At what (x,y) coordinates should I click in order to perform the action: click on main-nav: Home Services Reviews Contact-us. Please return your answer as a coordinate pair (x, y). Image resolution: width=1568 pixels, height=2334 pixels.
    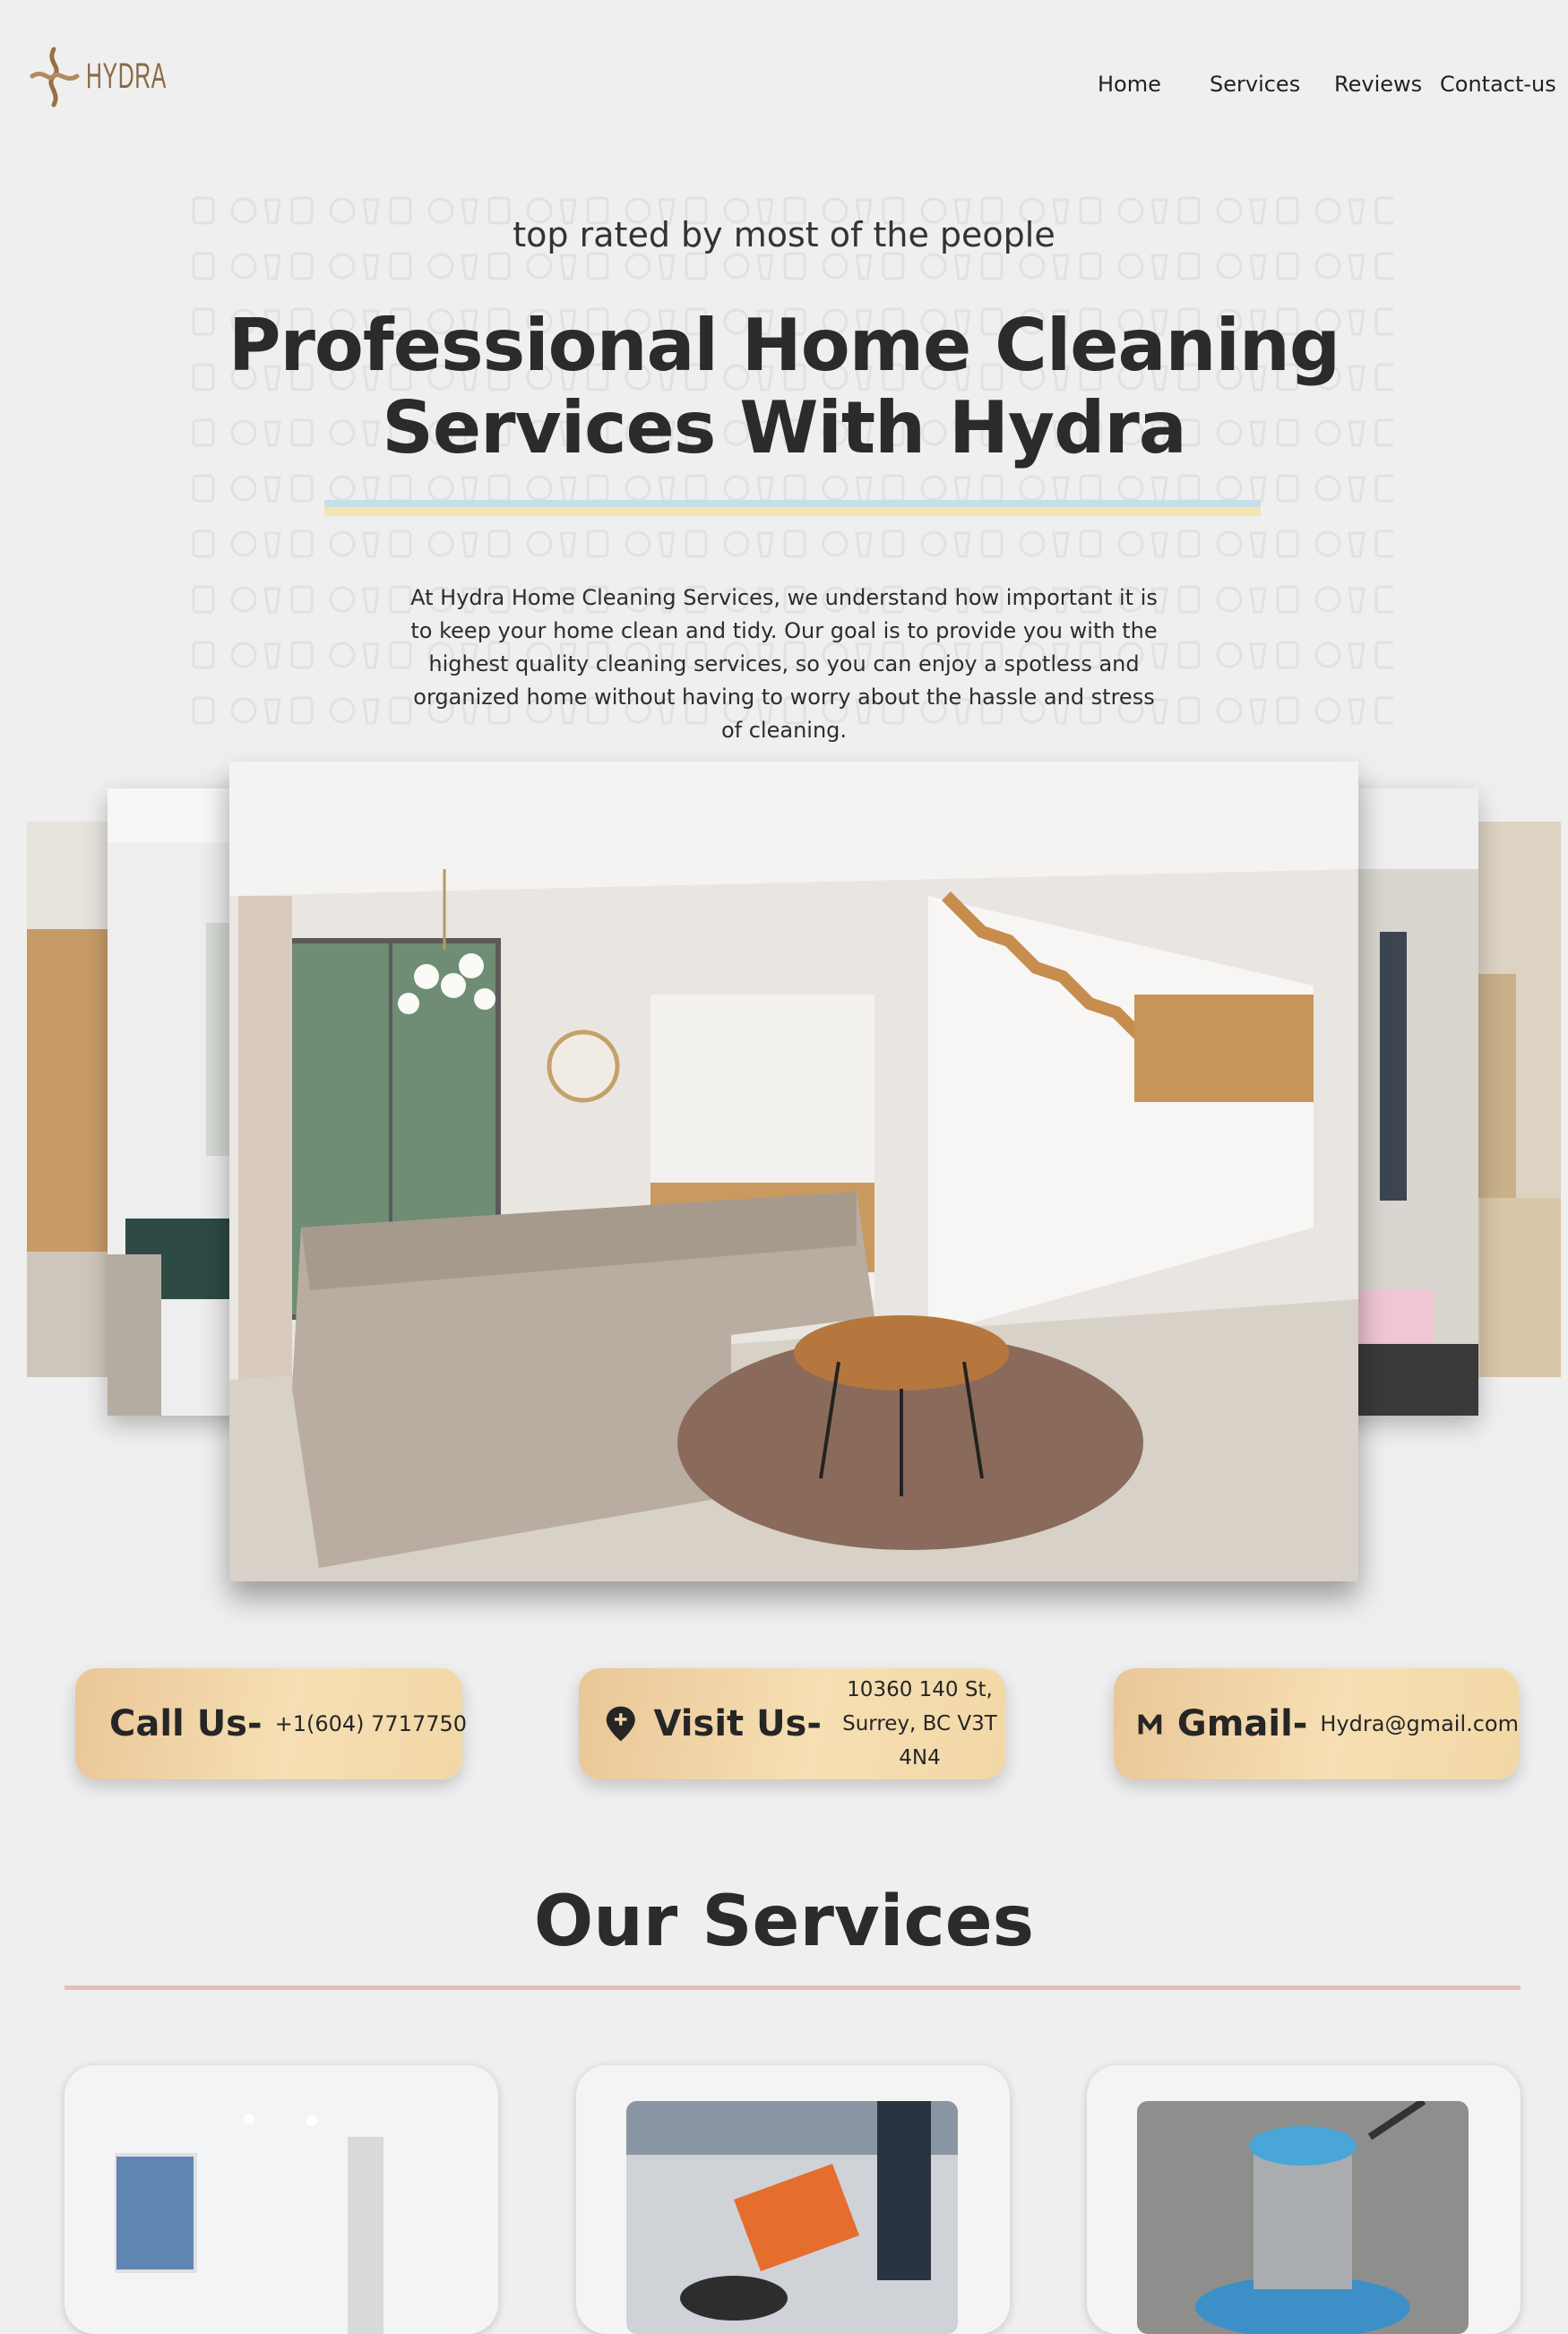
    Looking at the image, I should click on (784, 90).